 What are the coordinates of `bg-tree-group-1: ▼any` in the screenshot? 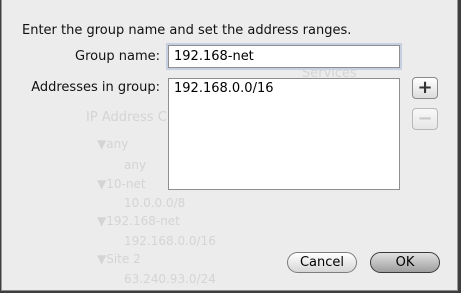 It's located at (113, 144).